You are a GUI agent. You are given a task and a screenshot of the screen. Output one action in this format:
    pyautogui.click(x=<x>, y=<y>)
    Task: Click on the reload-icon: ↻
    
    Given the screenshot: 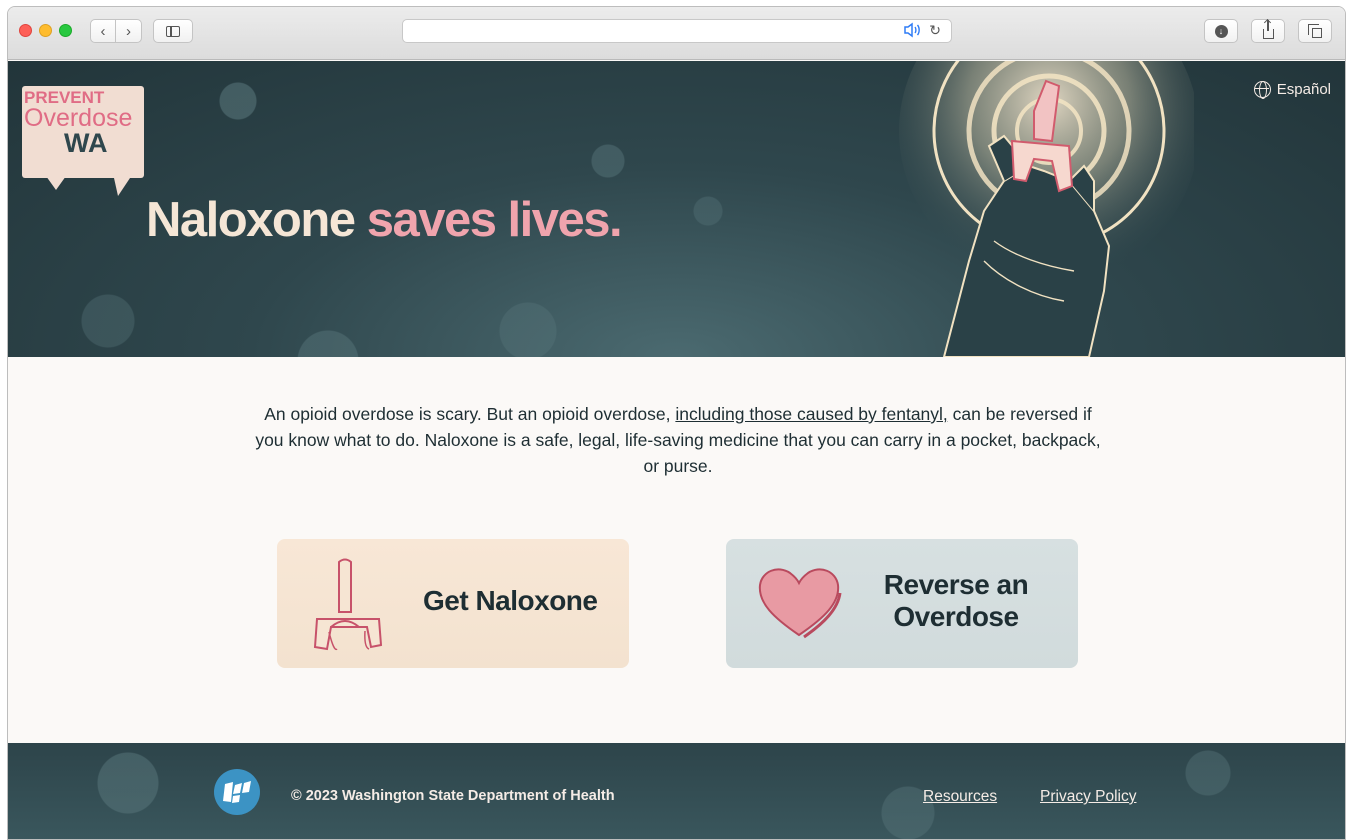 What is the action you would take?
    pyautogui.click(x=935, y=30)
    